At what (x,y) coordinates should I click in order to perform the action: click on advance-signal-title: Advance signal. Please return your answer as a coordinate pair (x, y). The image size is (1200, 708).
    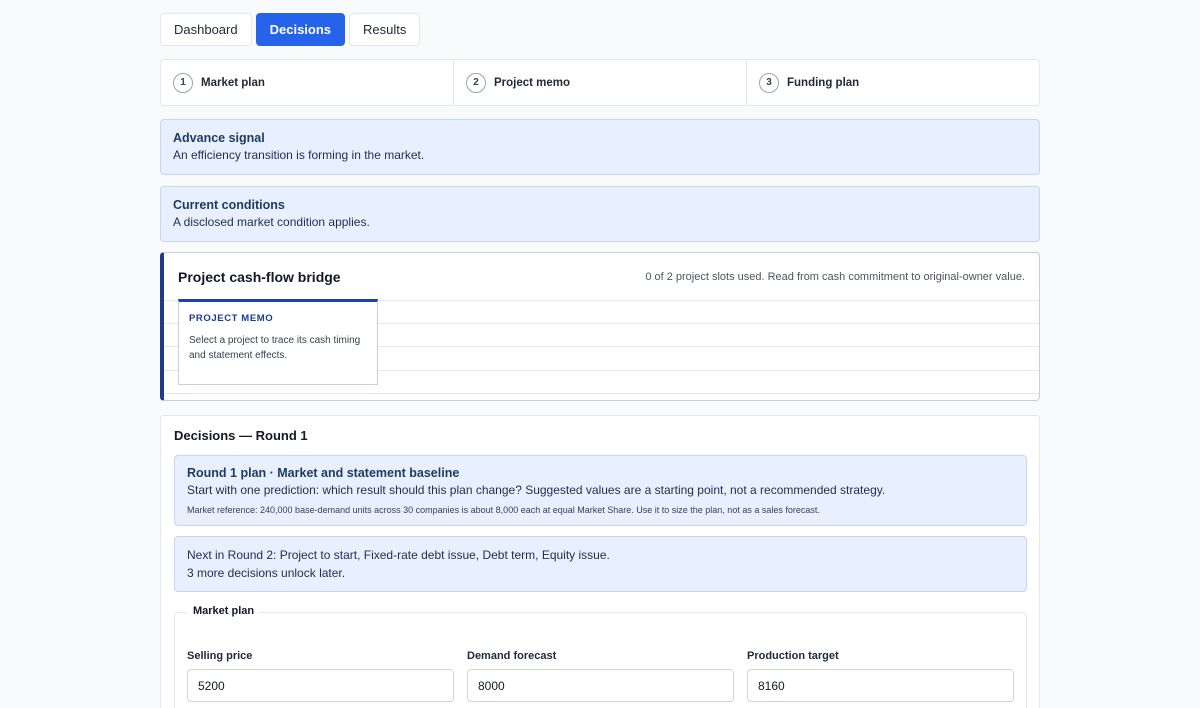
    Looking at the image, I should click on (219, 138).